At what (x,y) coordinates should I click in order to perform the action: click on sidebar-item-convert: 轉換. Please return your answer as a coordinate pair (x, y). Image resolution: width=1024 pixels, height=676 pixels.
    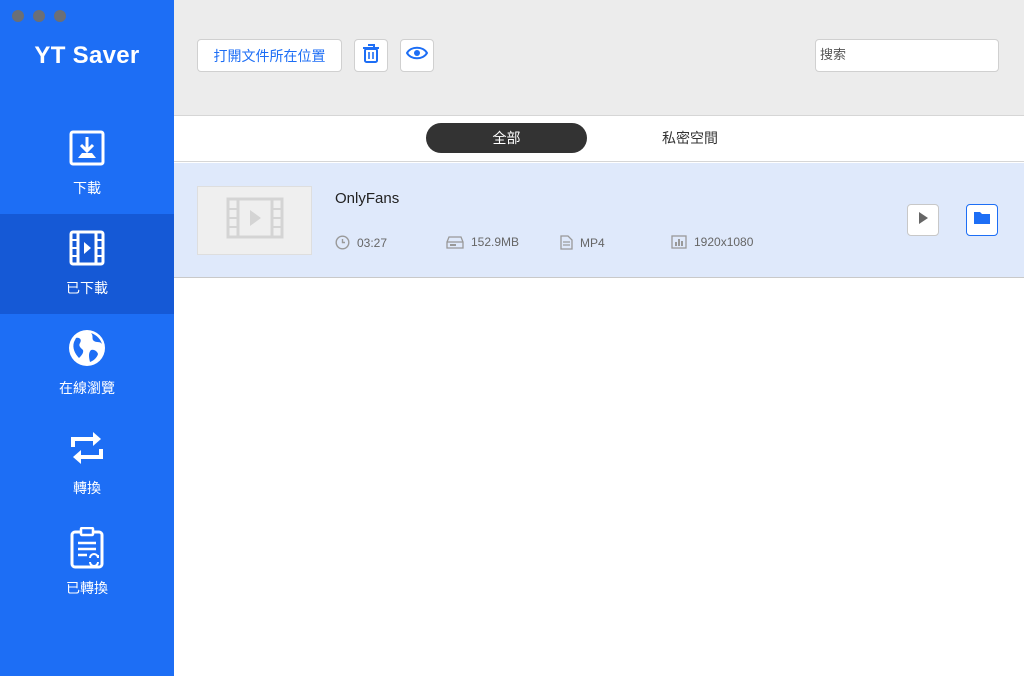
    Looking at the image, I should click on (87, 464).